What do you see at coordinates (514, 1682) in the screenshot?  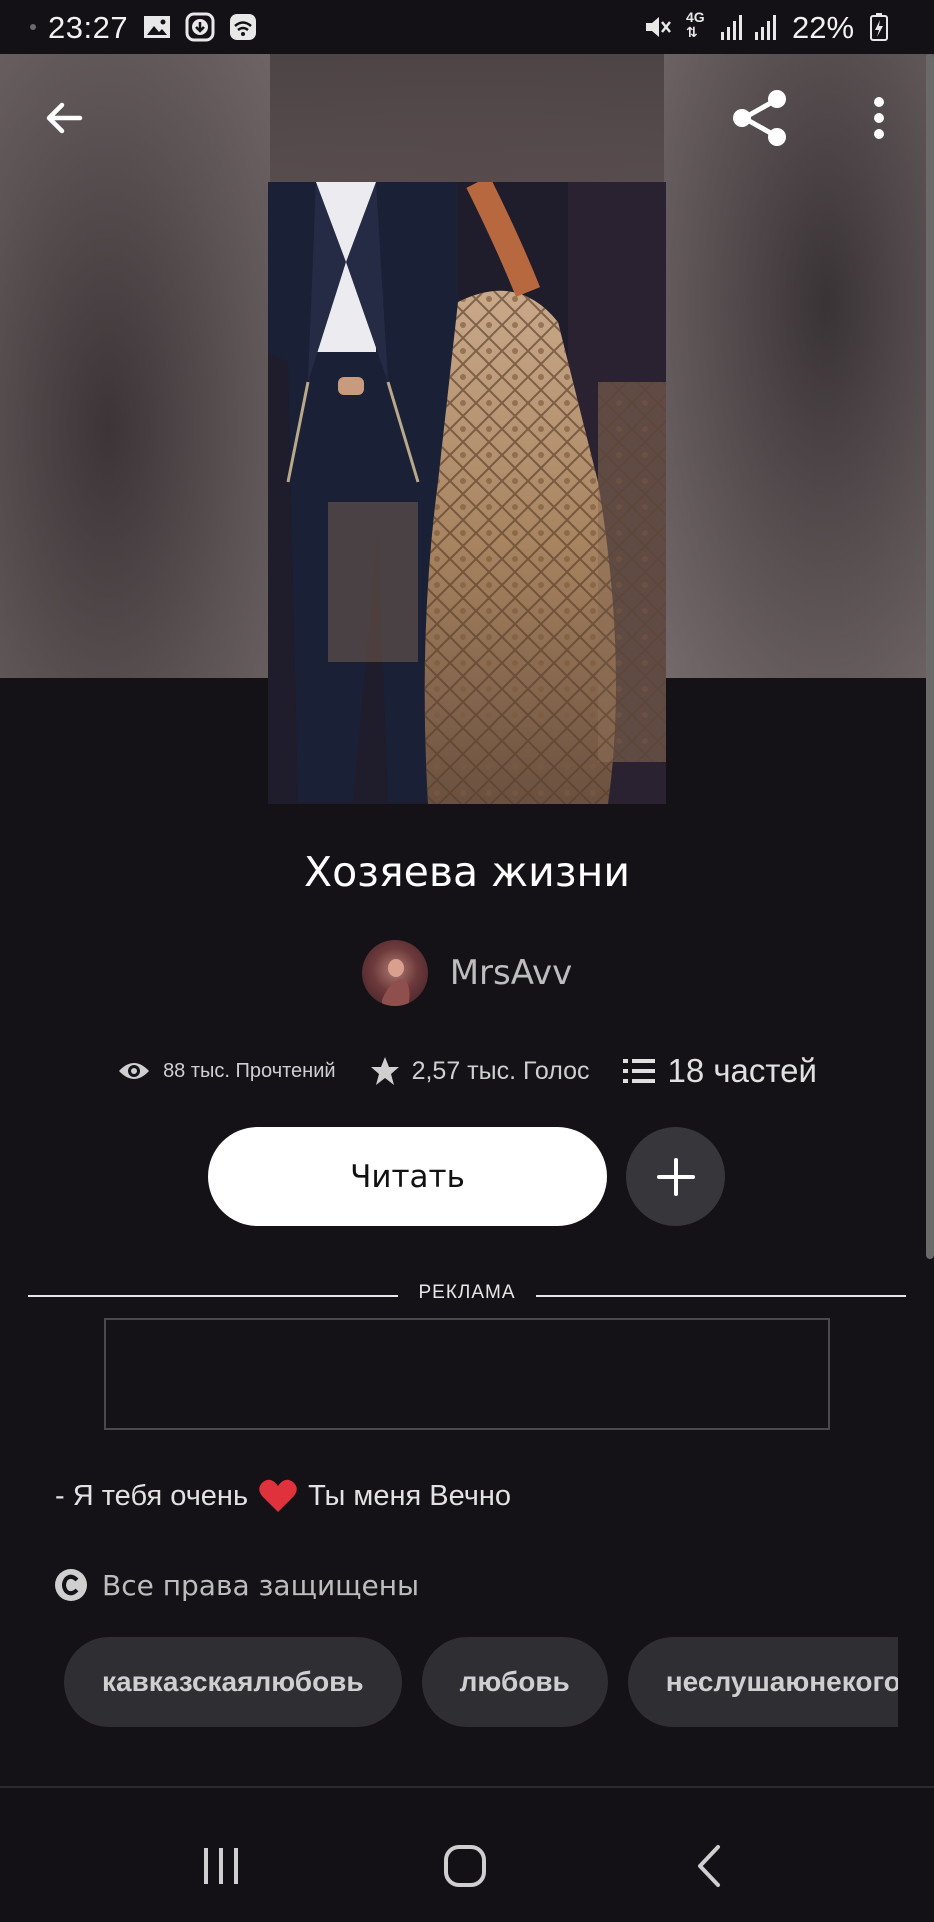 I see `tag-chip: любовь` at bounding box center [514, 1682].